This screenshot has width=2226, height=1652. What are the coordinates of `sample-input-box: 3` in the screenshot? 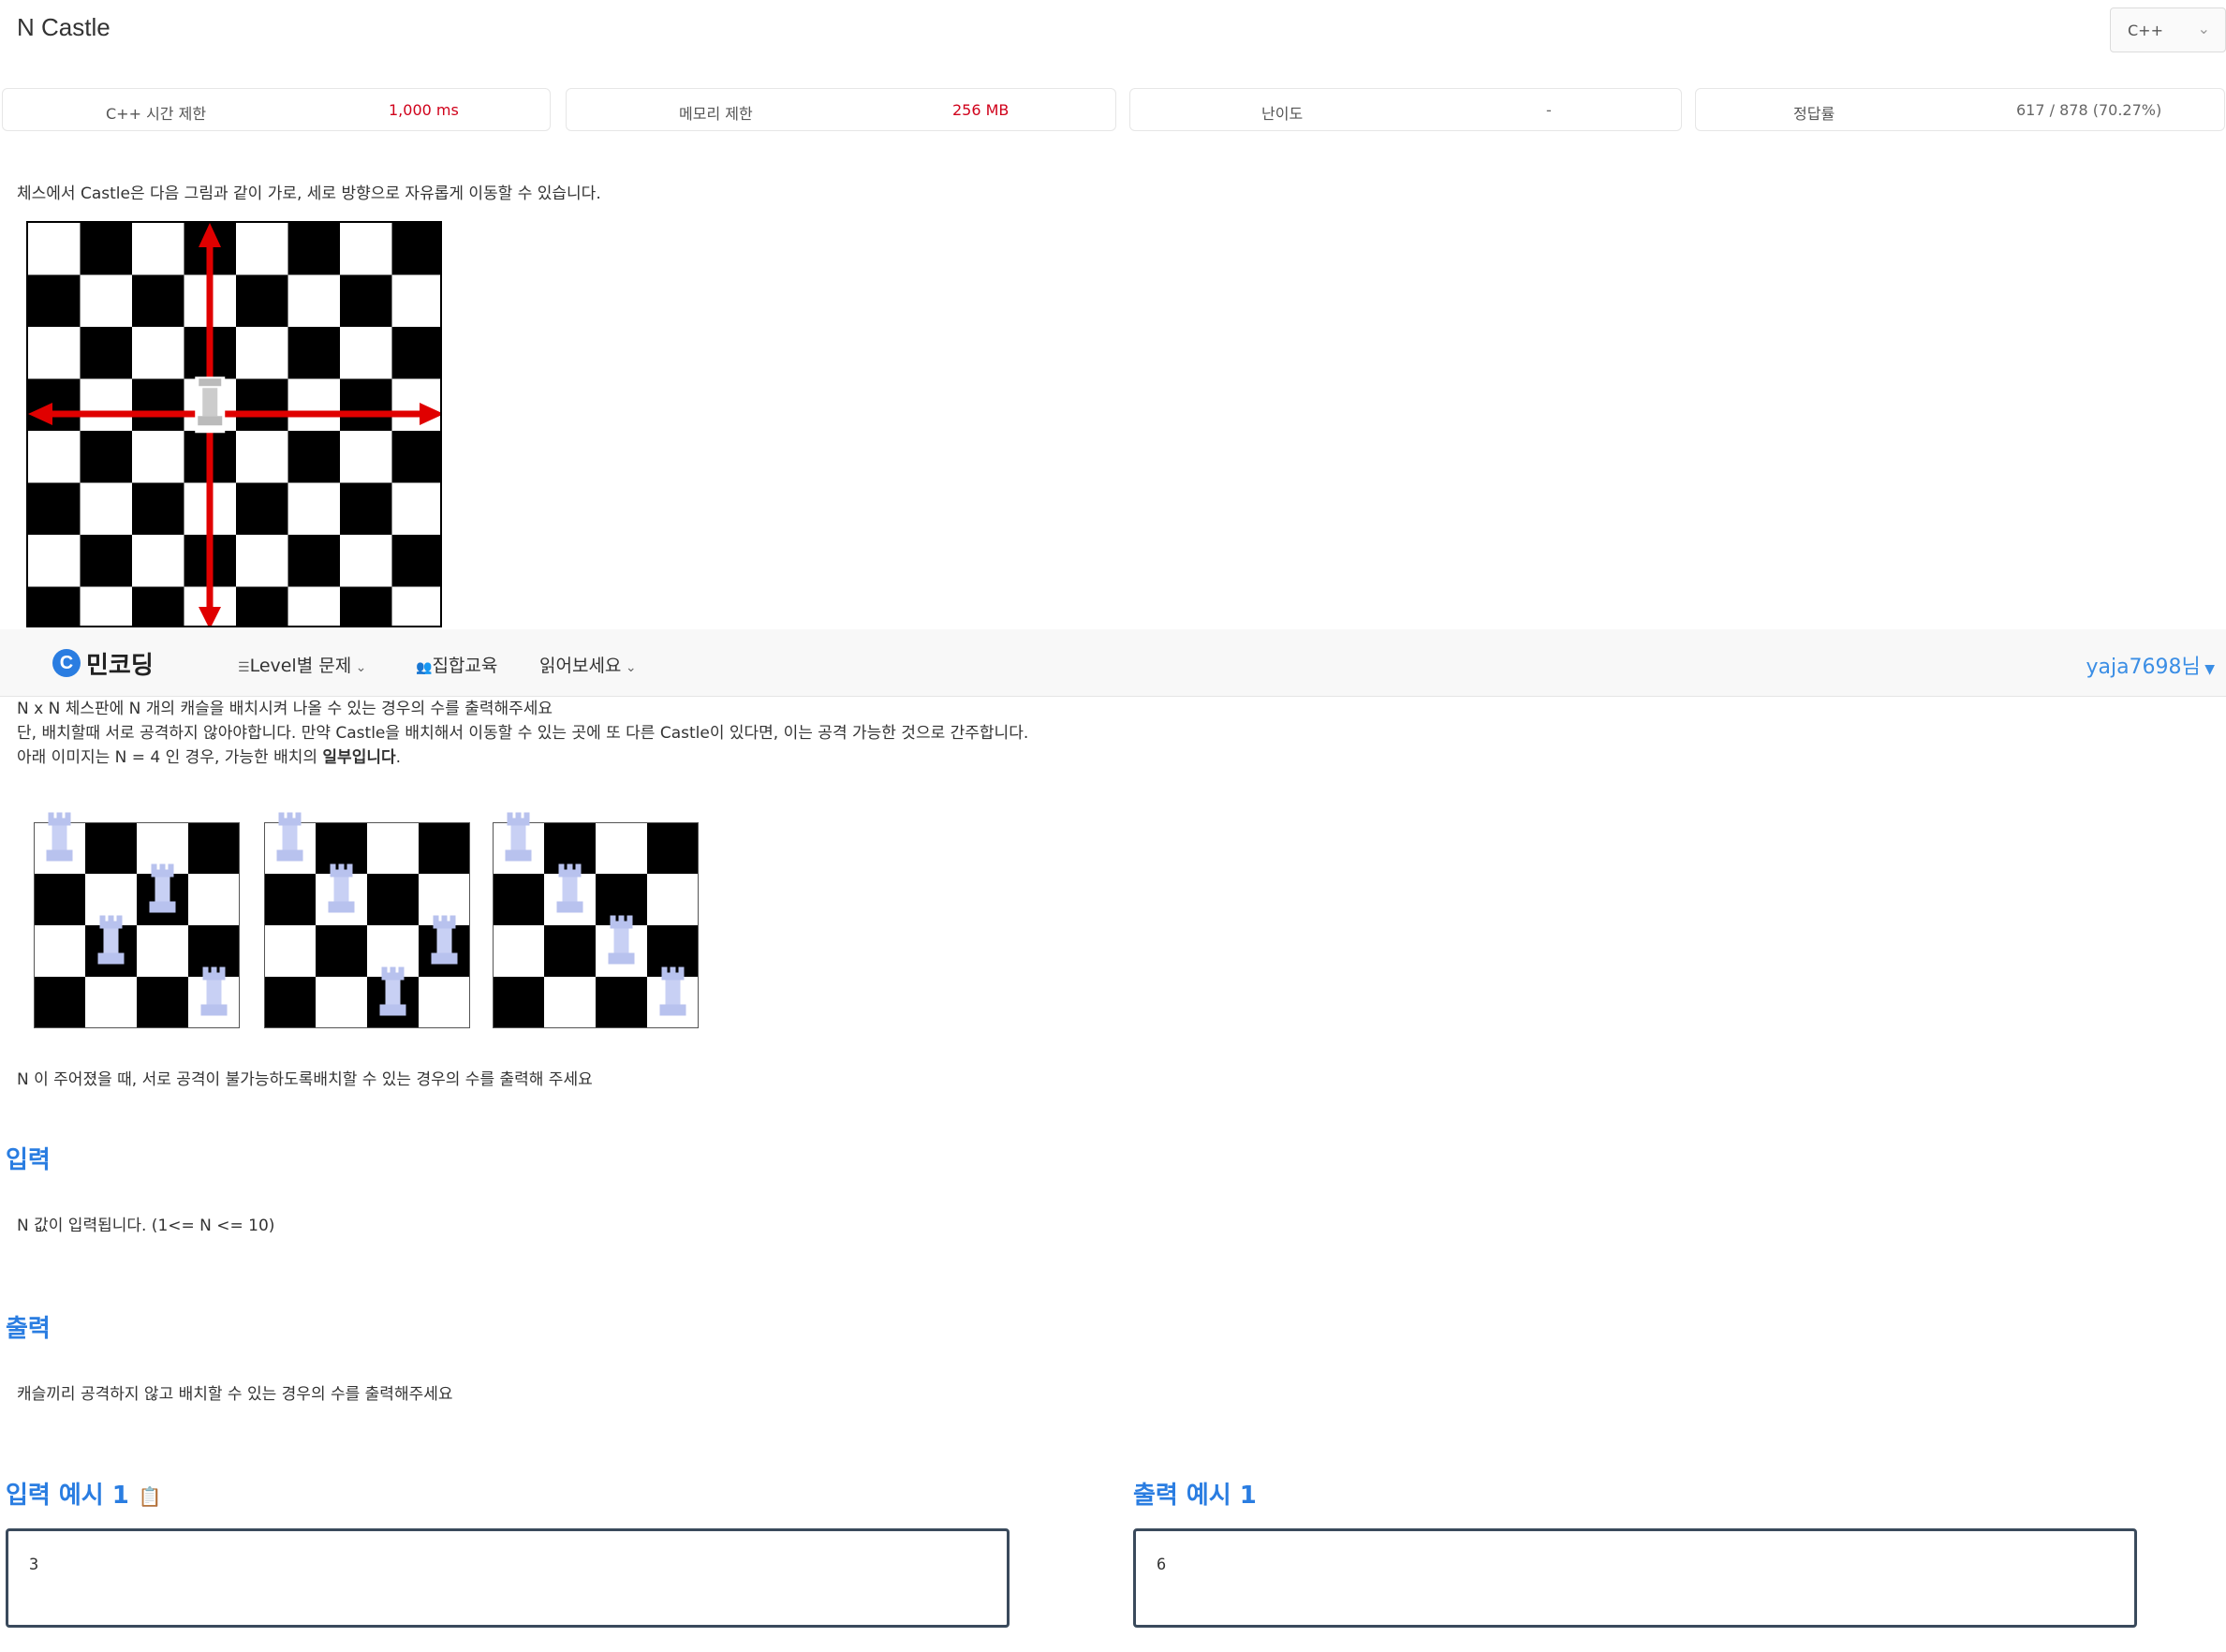 It's located at (508, 1578).